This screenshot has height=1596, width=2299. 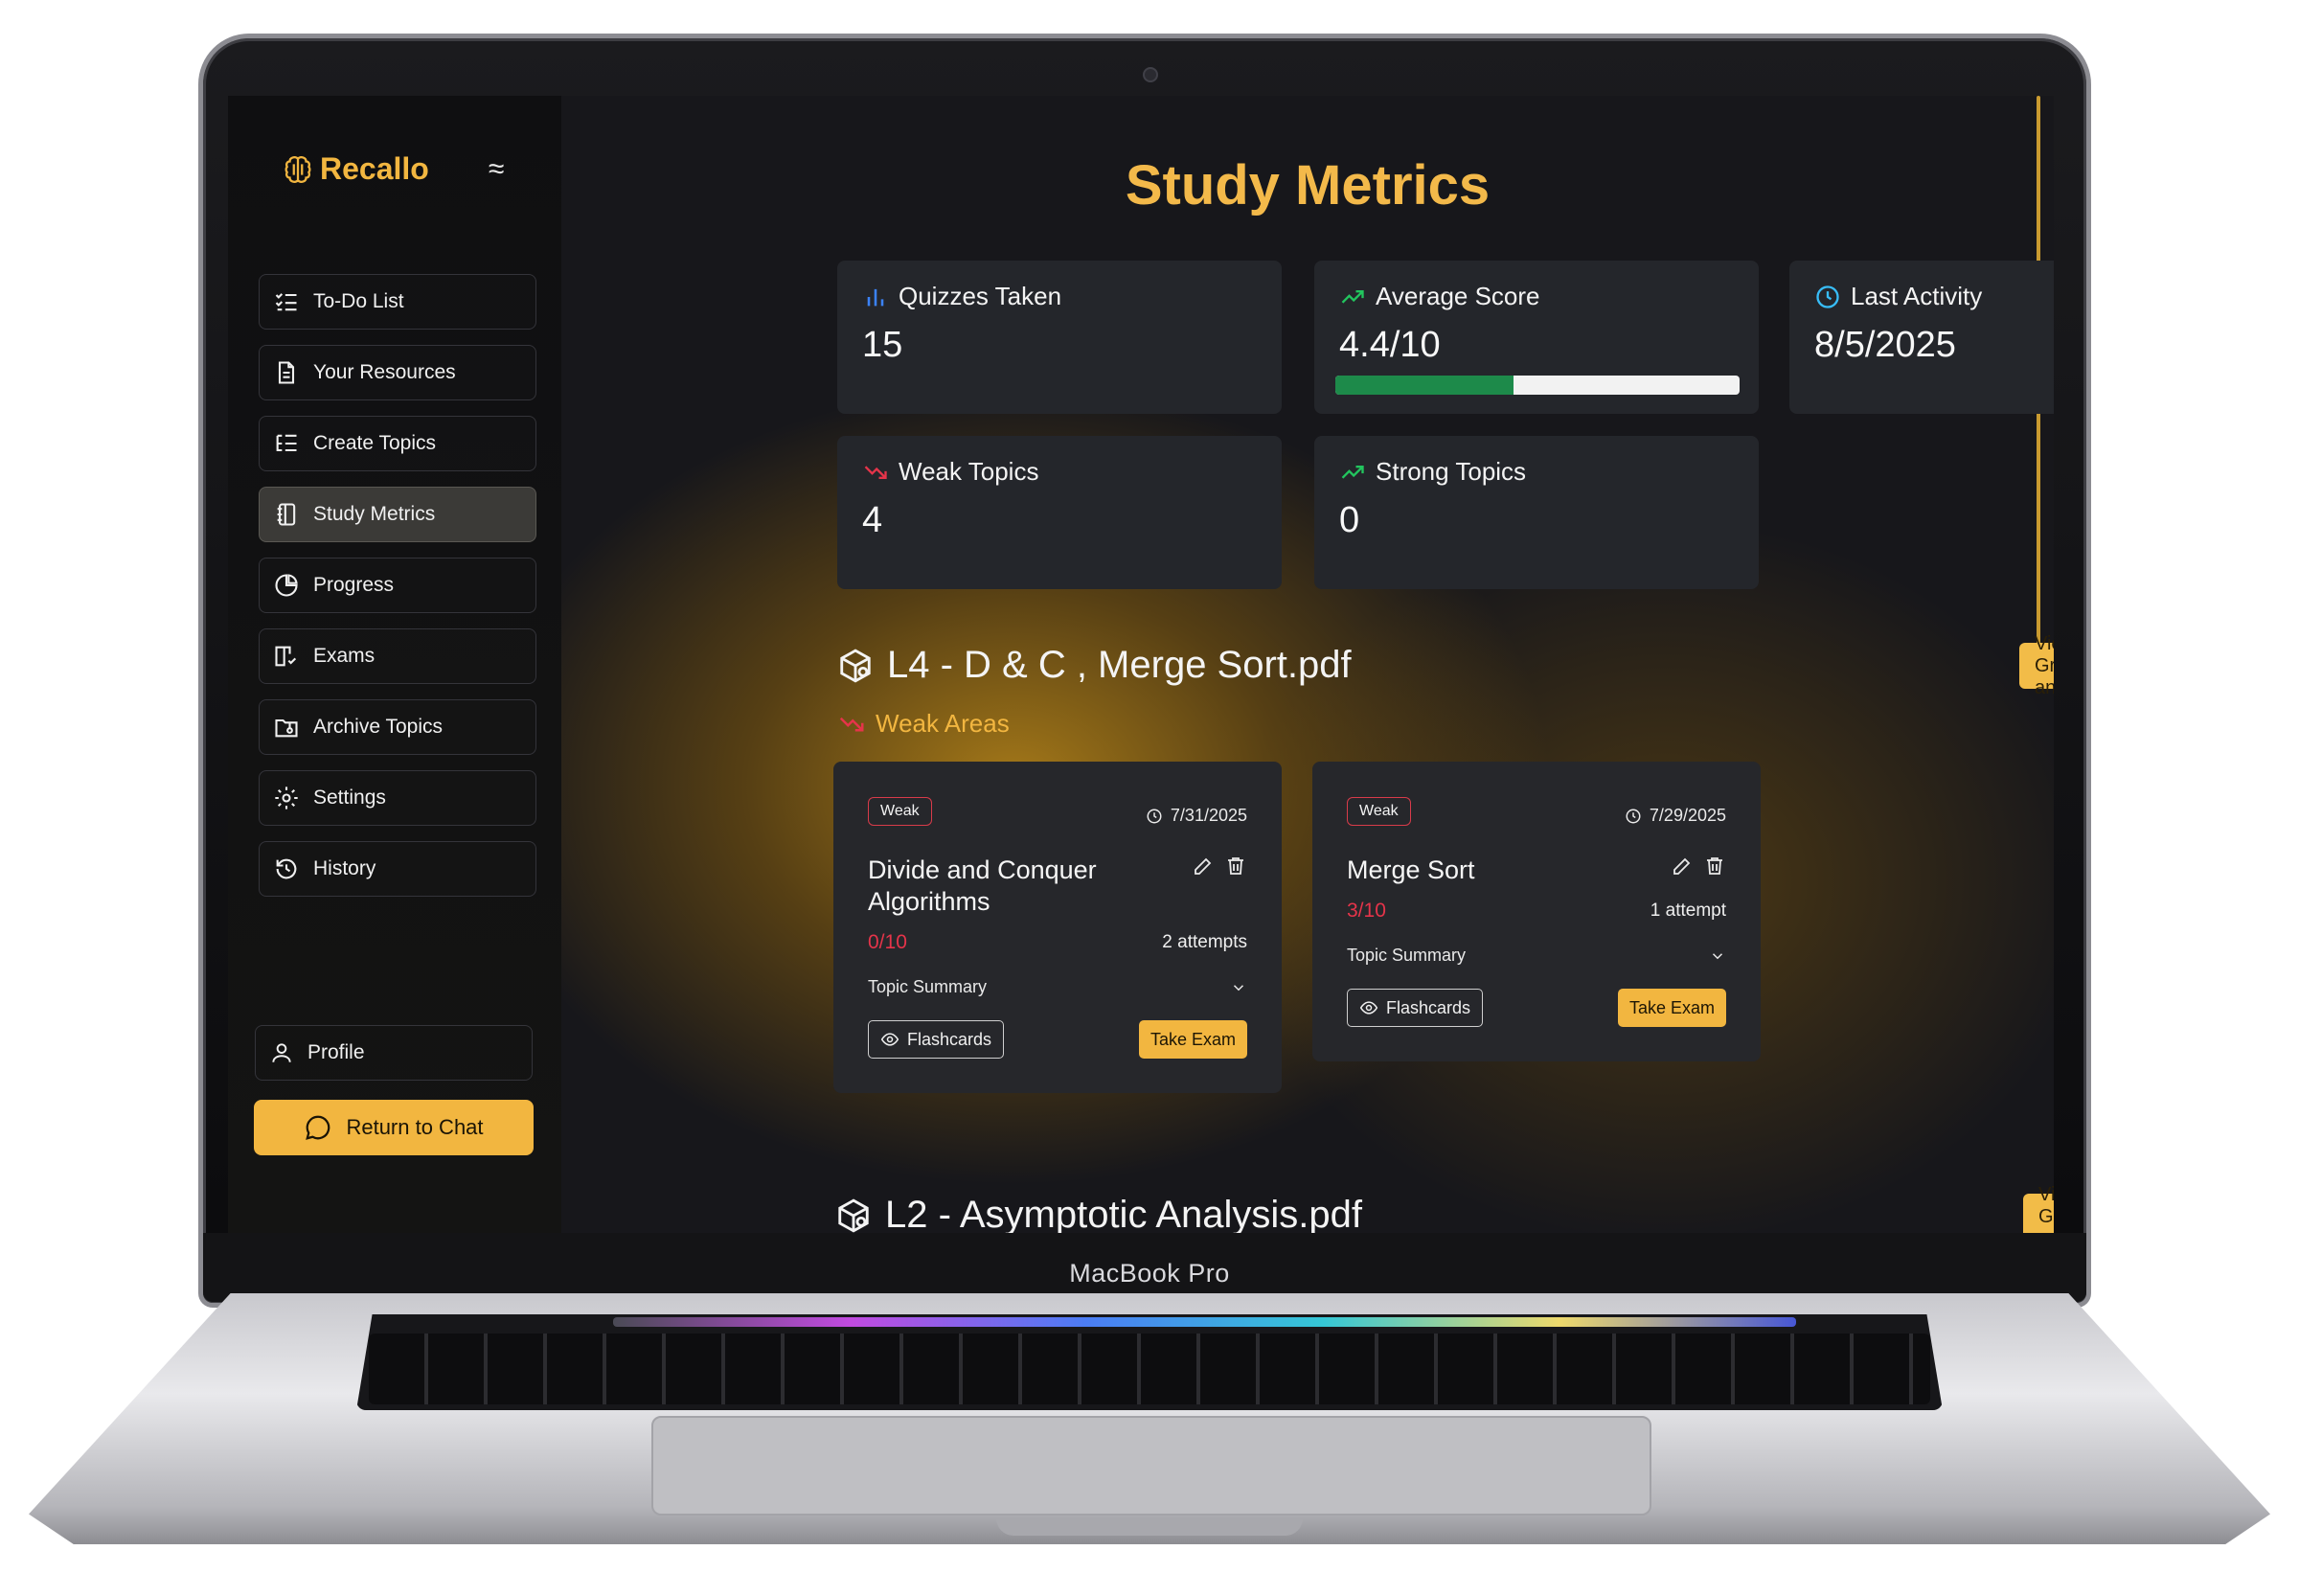 What do you see at coordinates (1208, 815) in the screenshot?
I see `topic-date-text: 7/31/2025` at bounding box center [1208, 815].